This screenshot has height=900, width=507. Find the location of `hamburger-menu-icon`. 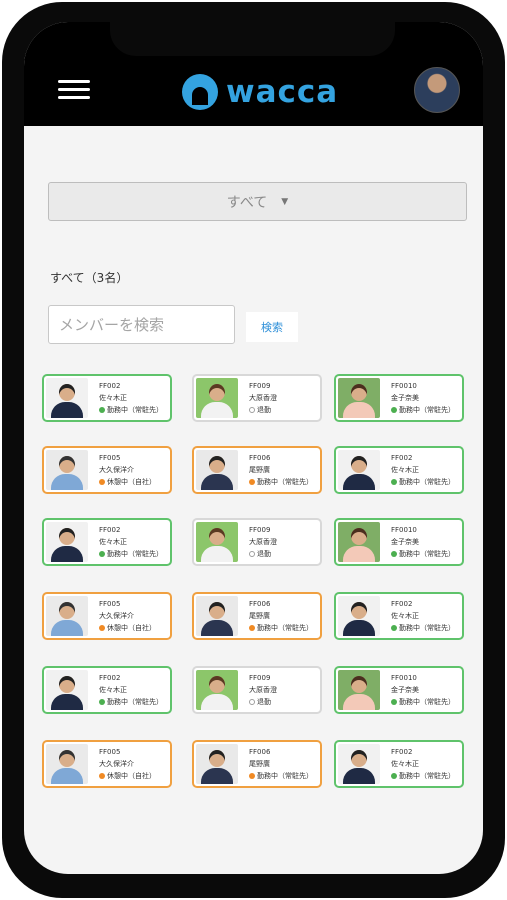

hamburger-menu-icon is located at coordinates (74, 90).